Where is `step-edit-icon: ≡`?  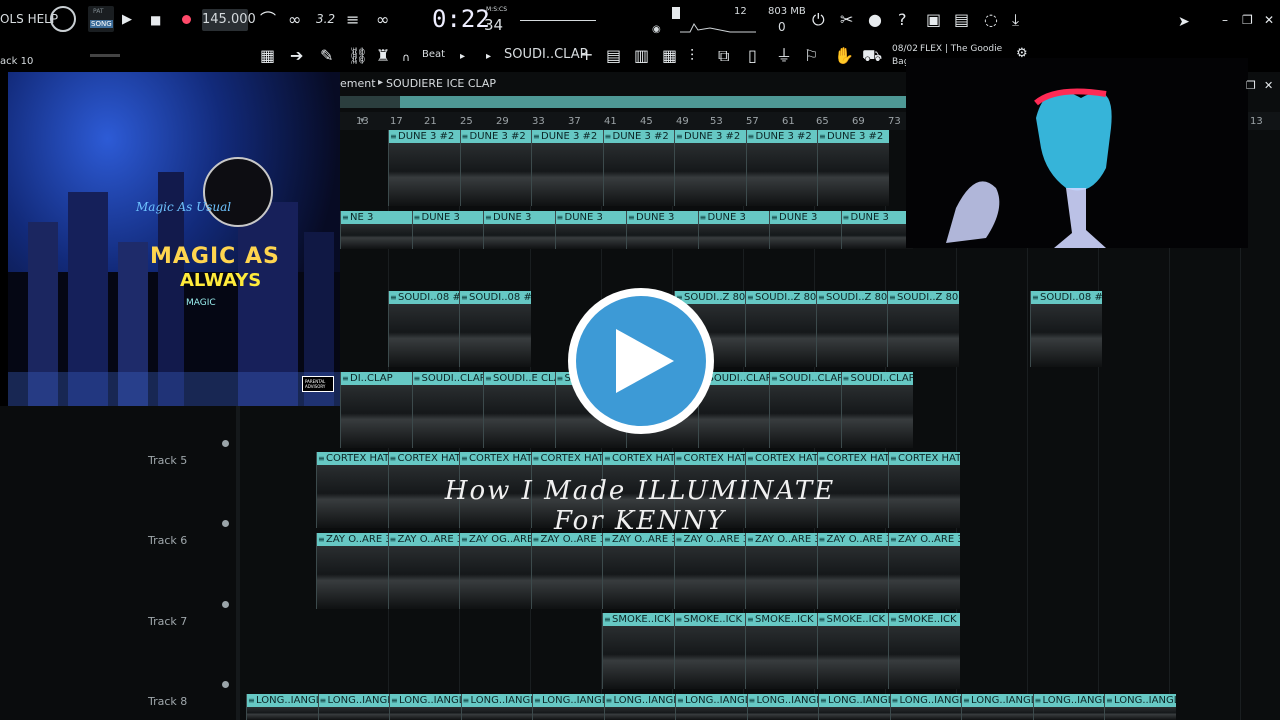 step-edit-icon: ≡ is located at coordinates (352, 20).